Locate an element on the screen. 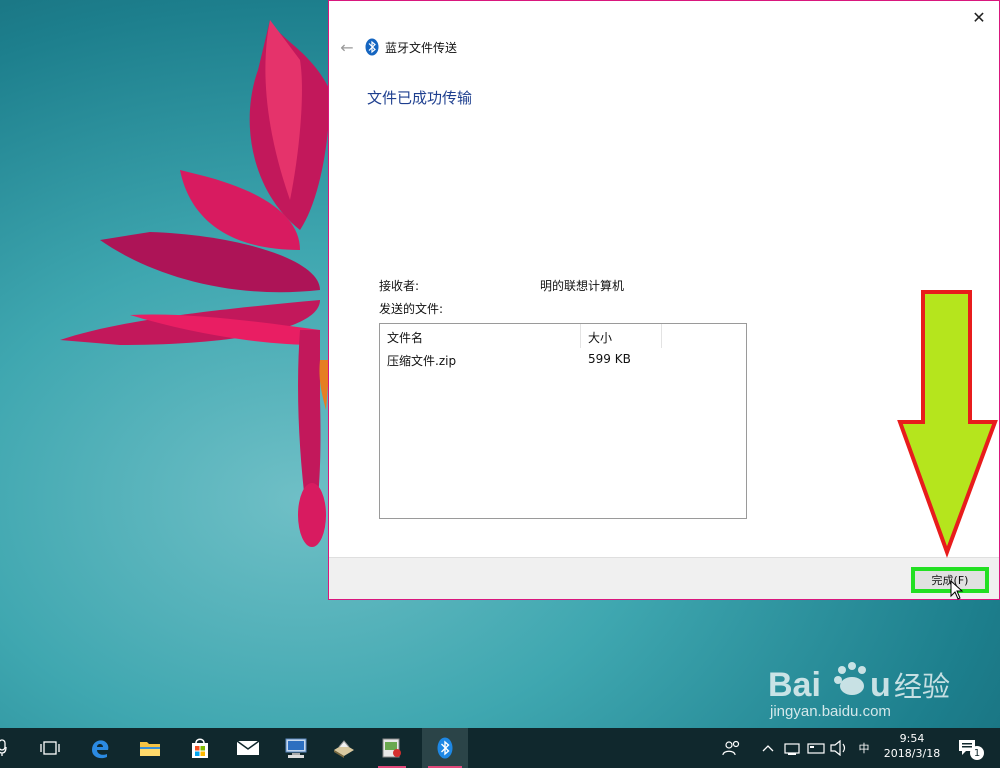 The image size is (1000, 768). column-header-filename: 文件名 is located at coordinates (480, 336).